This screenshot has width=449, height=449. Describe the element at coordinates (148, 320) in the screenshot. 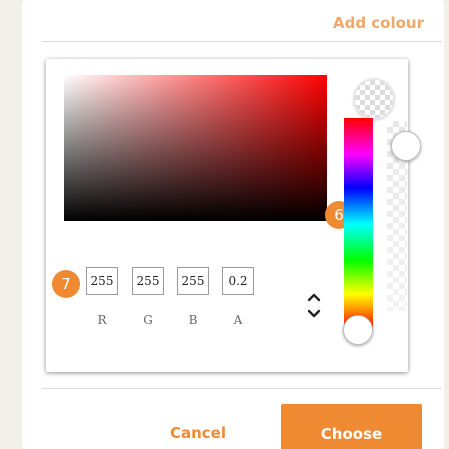

I see `green-label: G` at that location.